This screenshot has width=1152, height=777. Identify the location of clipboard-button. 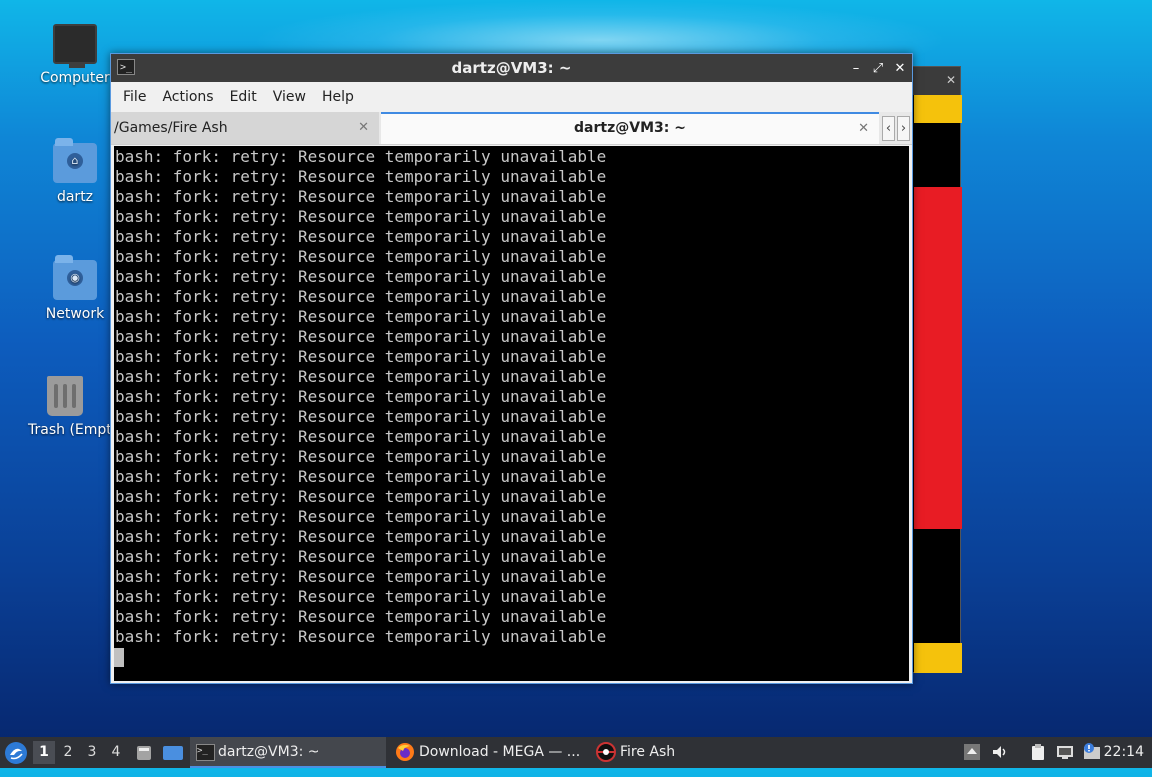
(1038, 752).